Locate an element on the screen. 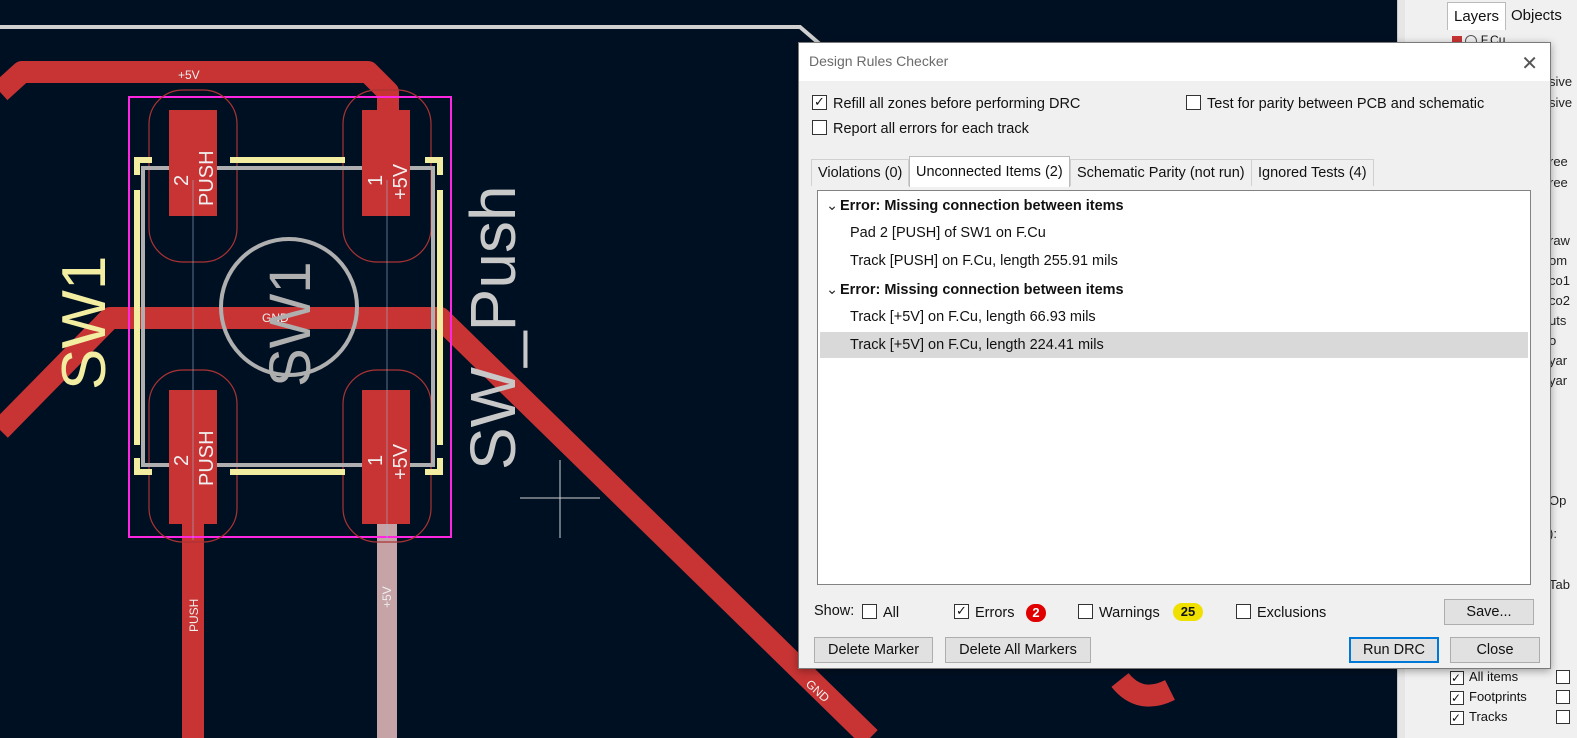 The image size is (1577, 738). visibility-all-items: All items is located at coordinates (1484, 677).